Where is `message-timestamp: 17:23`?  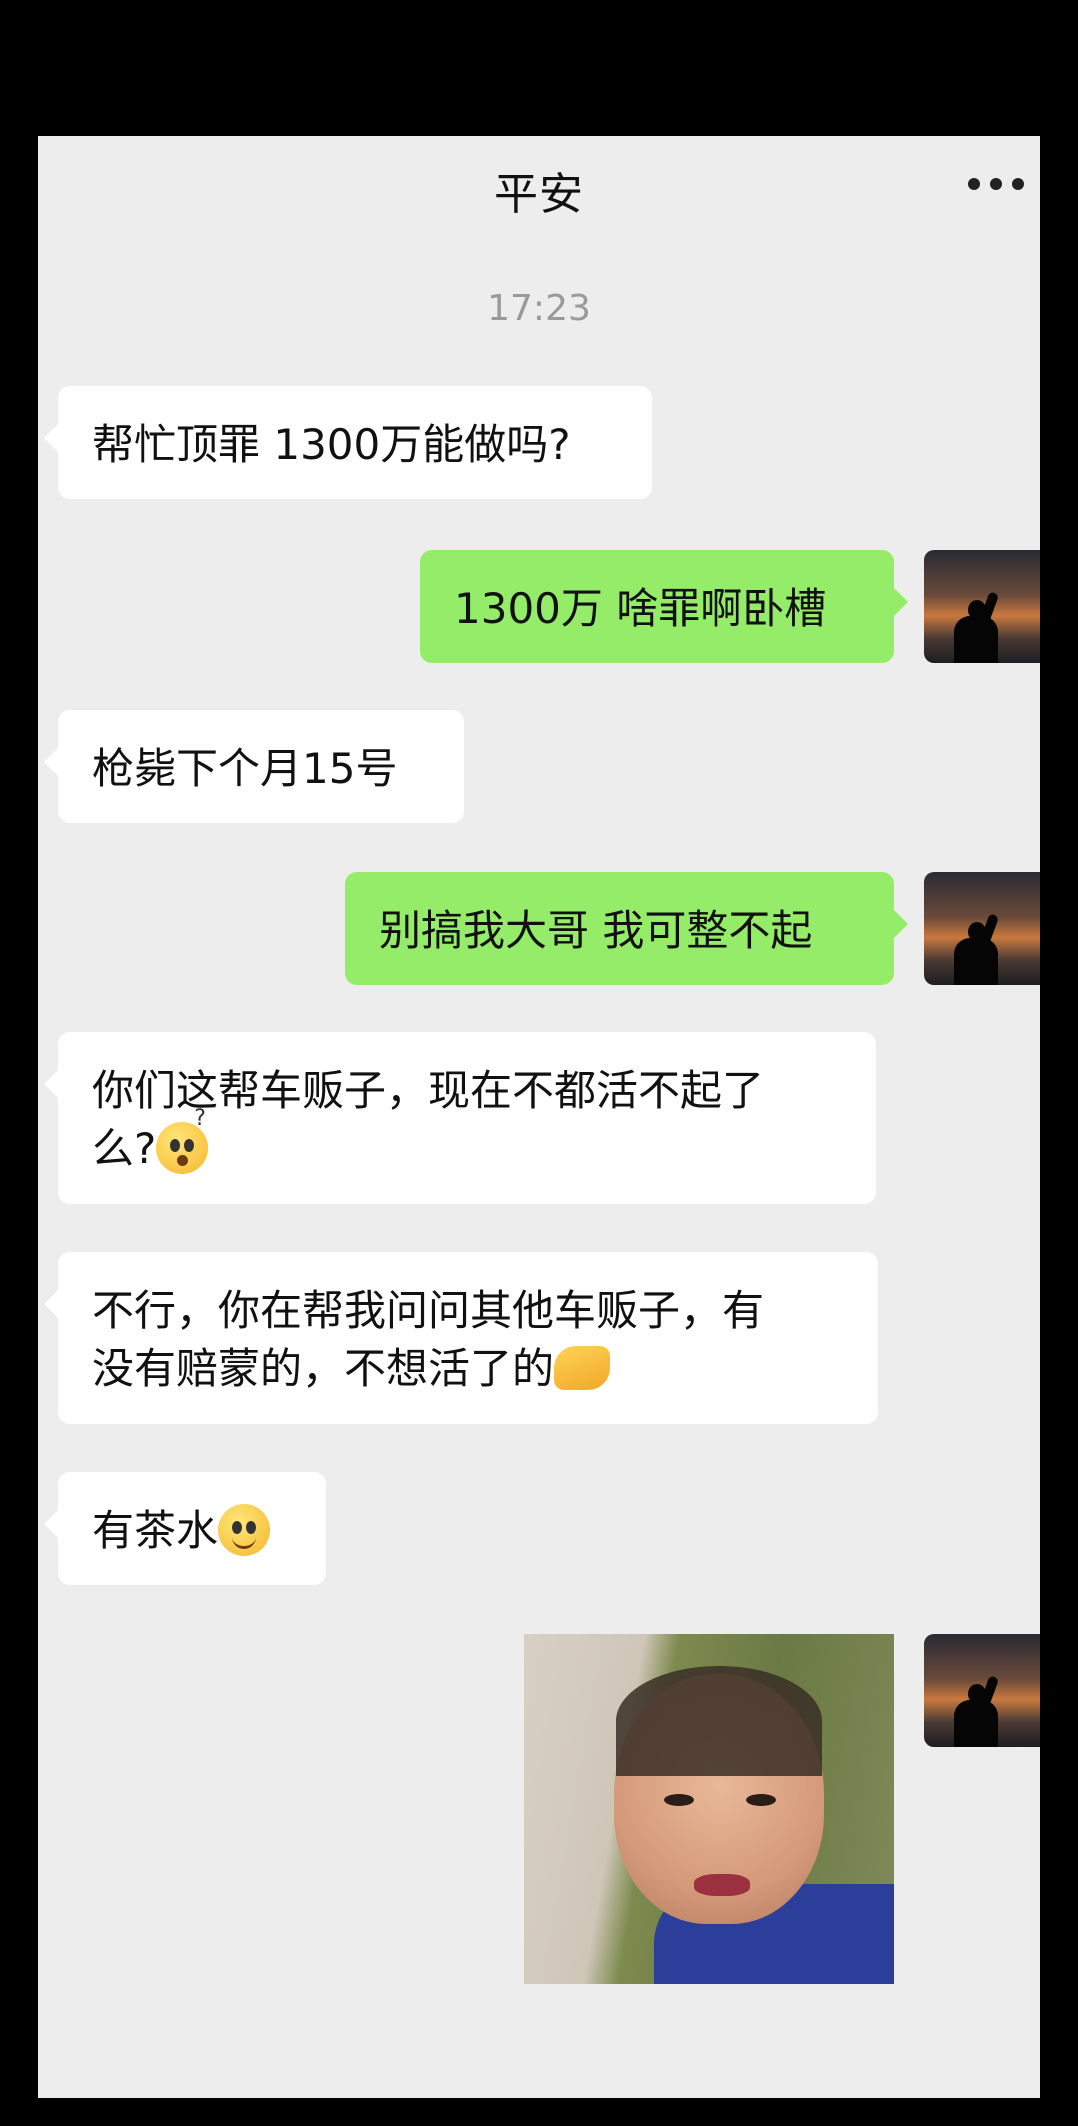 message-timestamp: 17:23 is located at coordinates (539, 308).